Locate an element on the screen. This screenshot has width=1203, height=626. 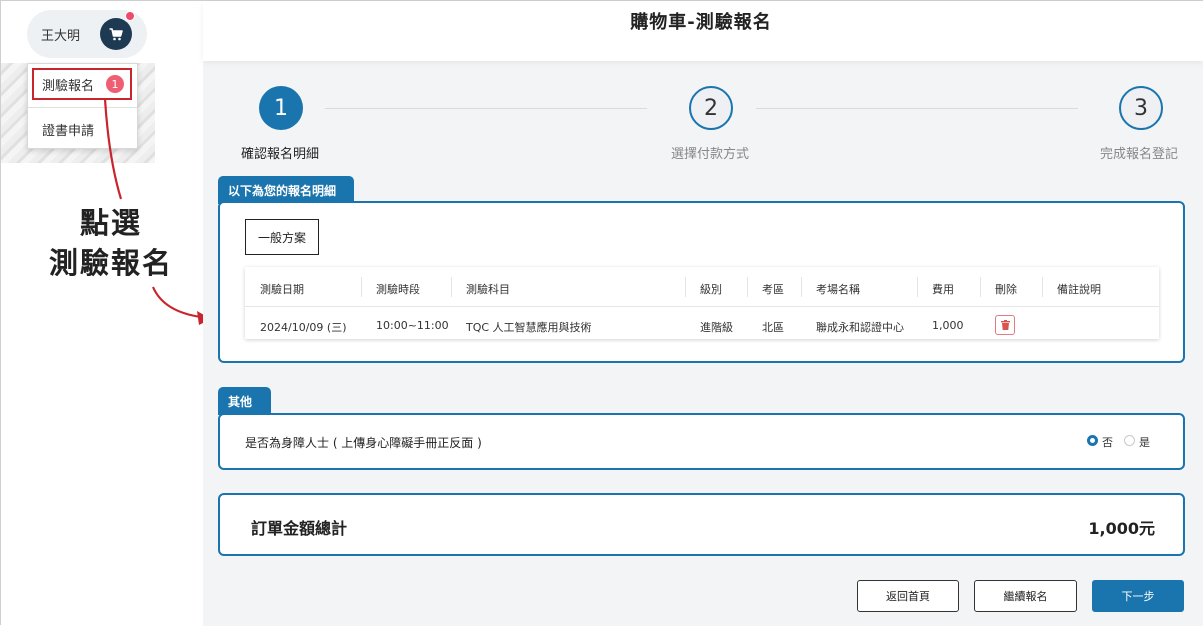
disability-question: 是否為身障人士 ( 上傳身心障礙手冊正反面 ) is located at coordinates (363, 443).